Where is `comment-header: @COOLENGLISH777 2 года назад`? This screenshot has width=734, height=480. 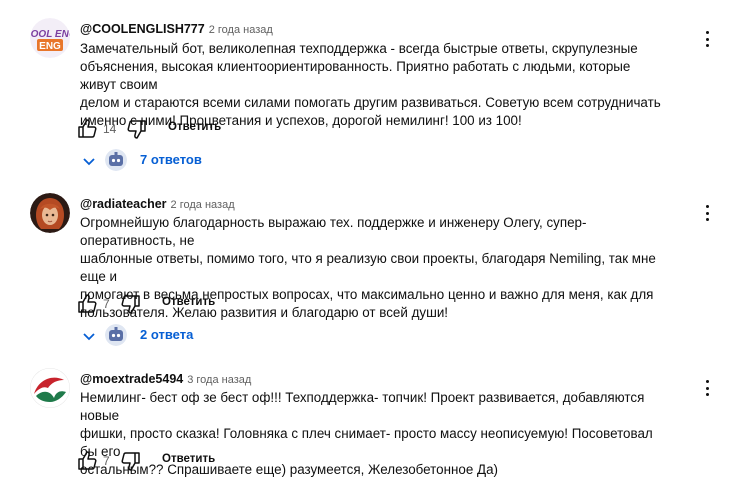 comment-header: @COOLENGLISH777 2 года назад is located at coordinates (176, 29).